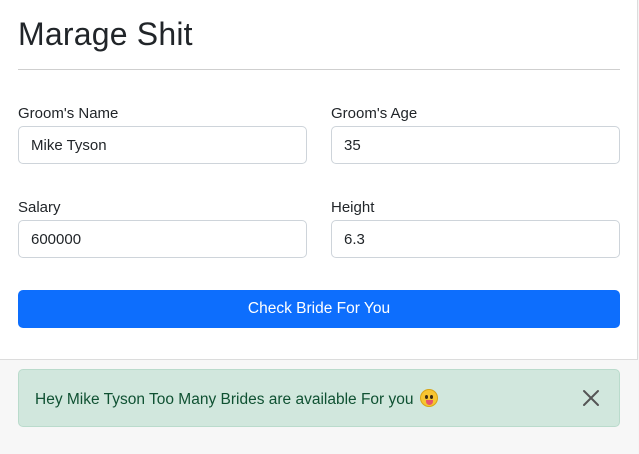 The height and width of the screenshot is (454, 639). I want to click on groom-age-label: Groom's Age, so click(374, 113).